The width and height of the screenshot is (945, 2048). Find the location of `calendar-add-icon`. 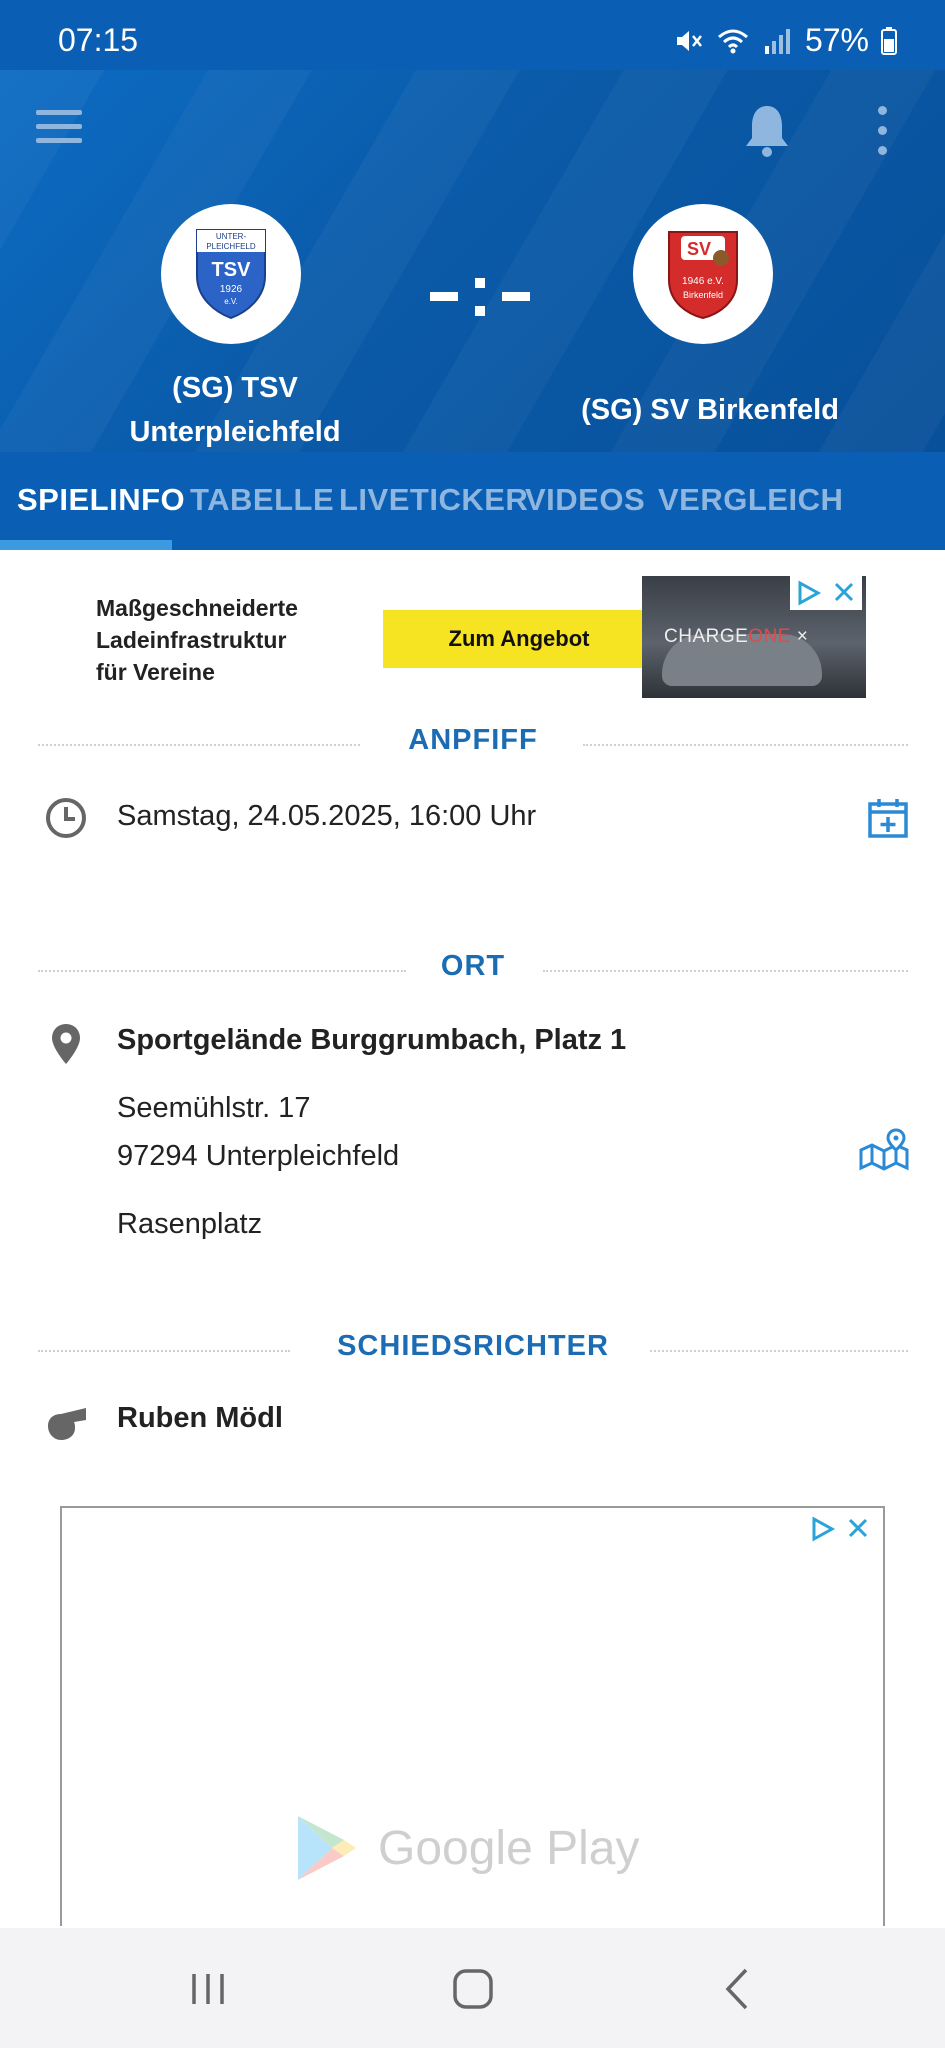

calendar-add-icon is located at coordinates (888, 818).